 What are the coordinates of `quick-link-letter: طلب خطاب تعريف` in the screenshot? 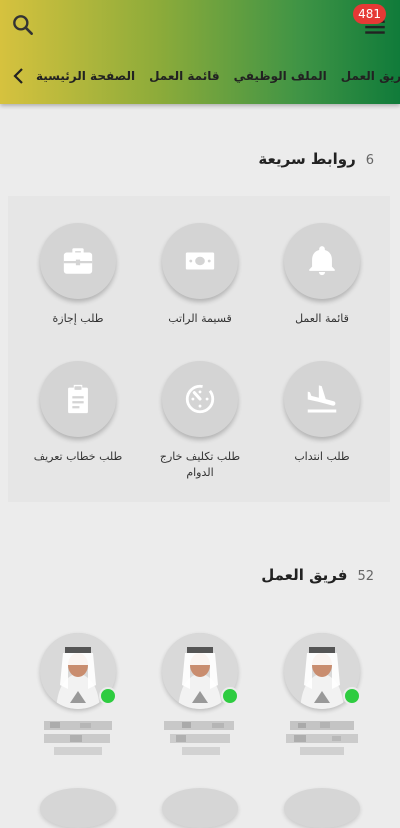 It's located at (78, 413).